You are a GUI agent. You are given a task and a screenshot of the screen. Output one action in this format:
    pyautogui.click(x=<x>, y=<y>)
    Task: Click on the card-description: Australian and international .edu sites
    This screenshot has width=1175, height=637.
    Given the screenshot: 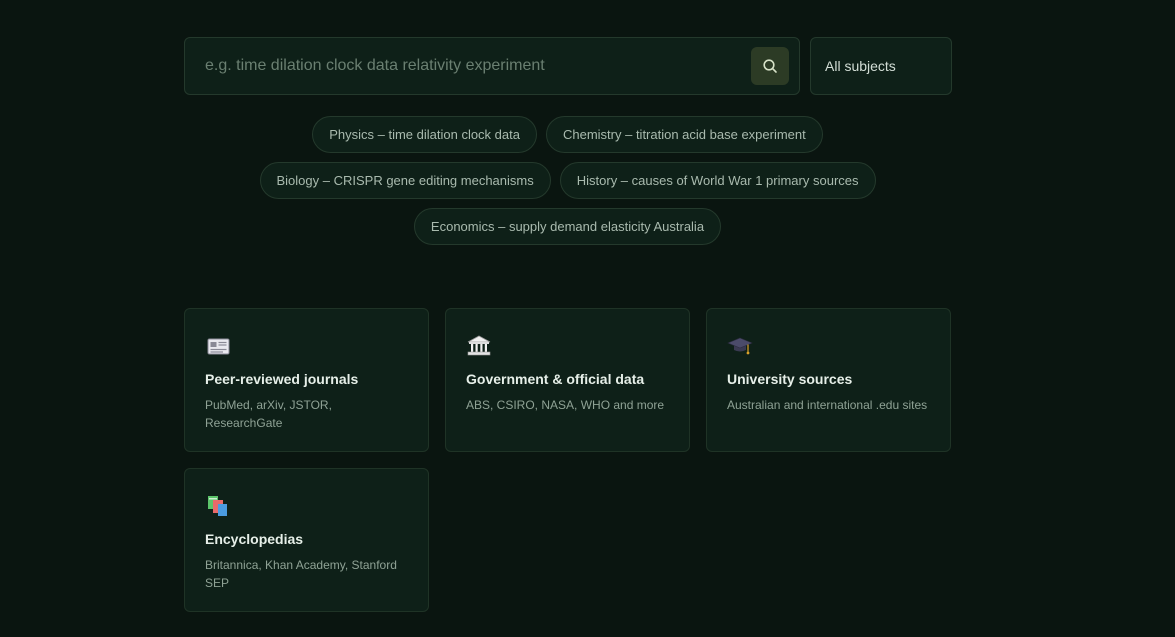 What is the action you would take?
    pyautogui.click(x=827, y=405)
    